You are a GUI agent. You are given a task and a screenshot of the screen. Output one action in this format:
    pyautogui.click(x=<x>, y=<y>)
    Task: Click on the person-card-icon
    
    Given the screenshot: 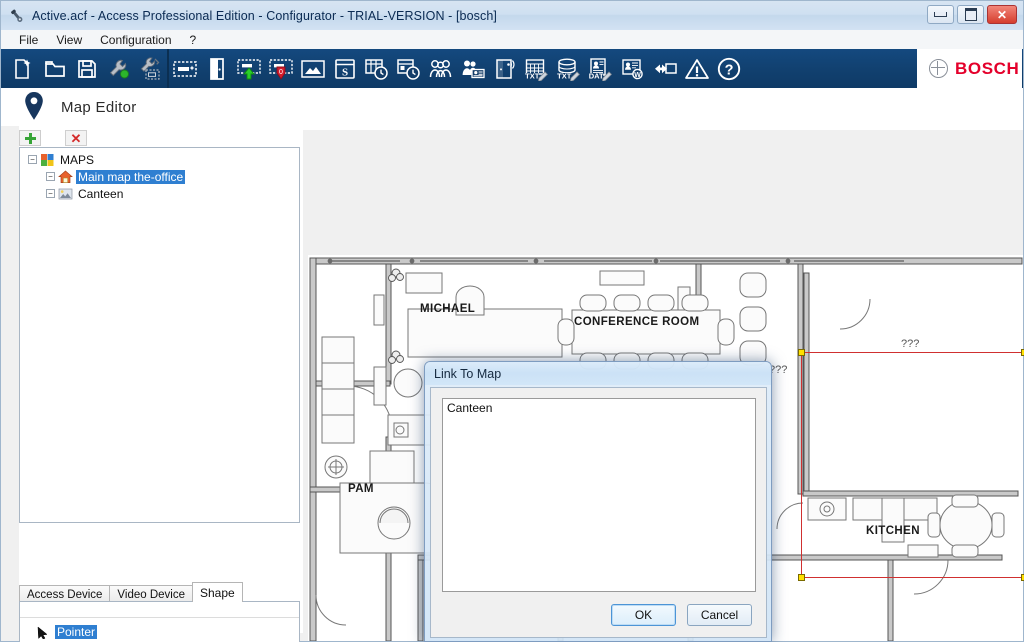 What is the action you would take?
    pyautogui.click(x=473, y=68)
    